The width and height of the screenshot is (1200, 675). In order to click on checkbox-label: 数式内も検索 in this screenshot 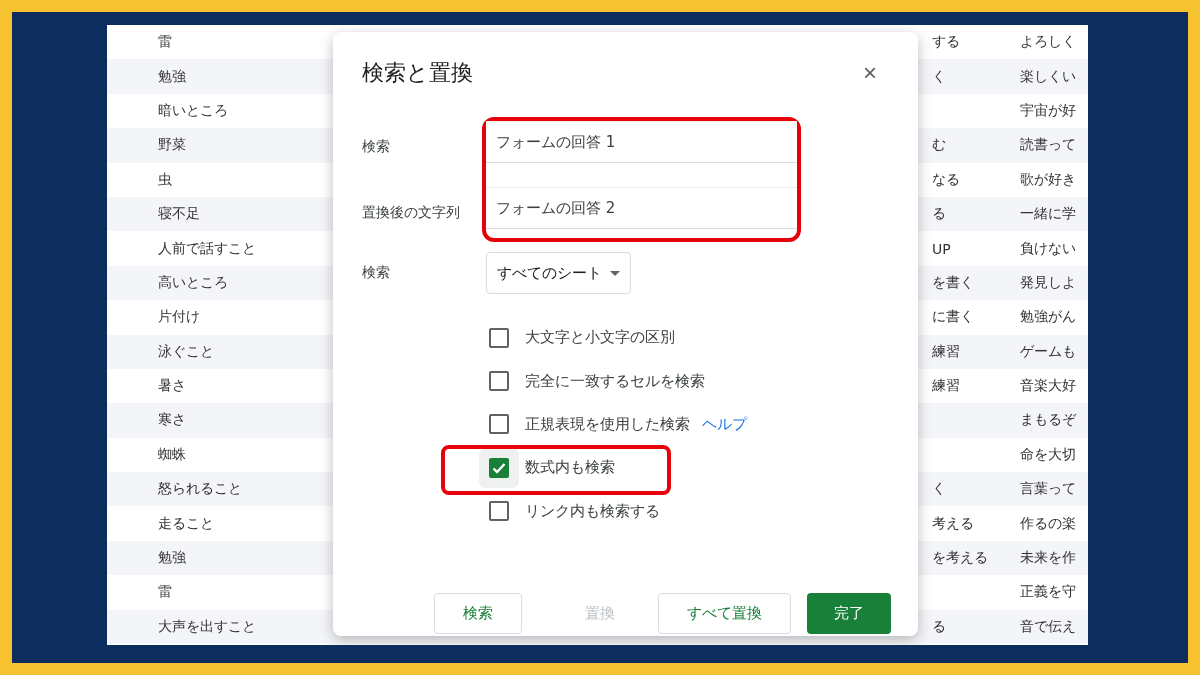, I will do `click(570, 468)`.